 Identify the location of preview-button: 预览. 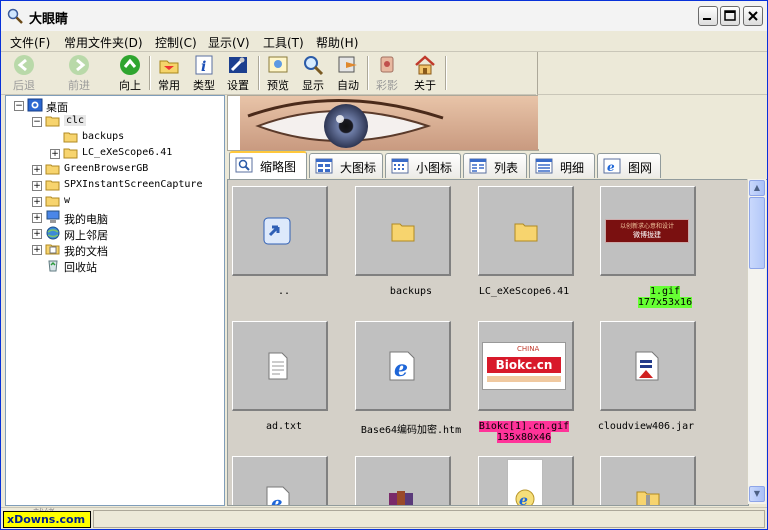
(278, 73).